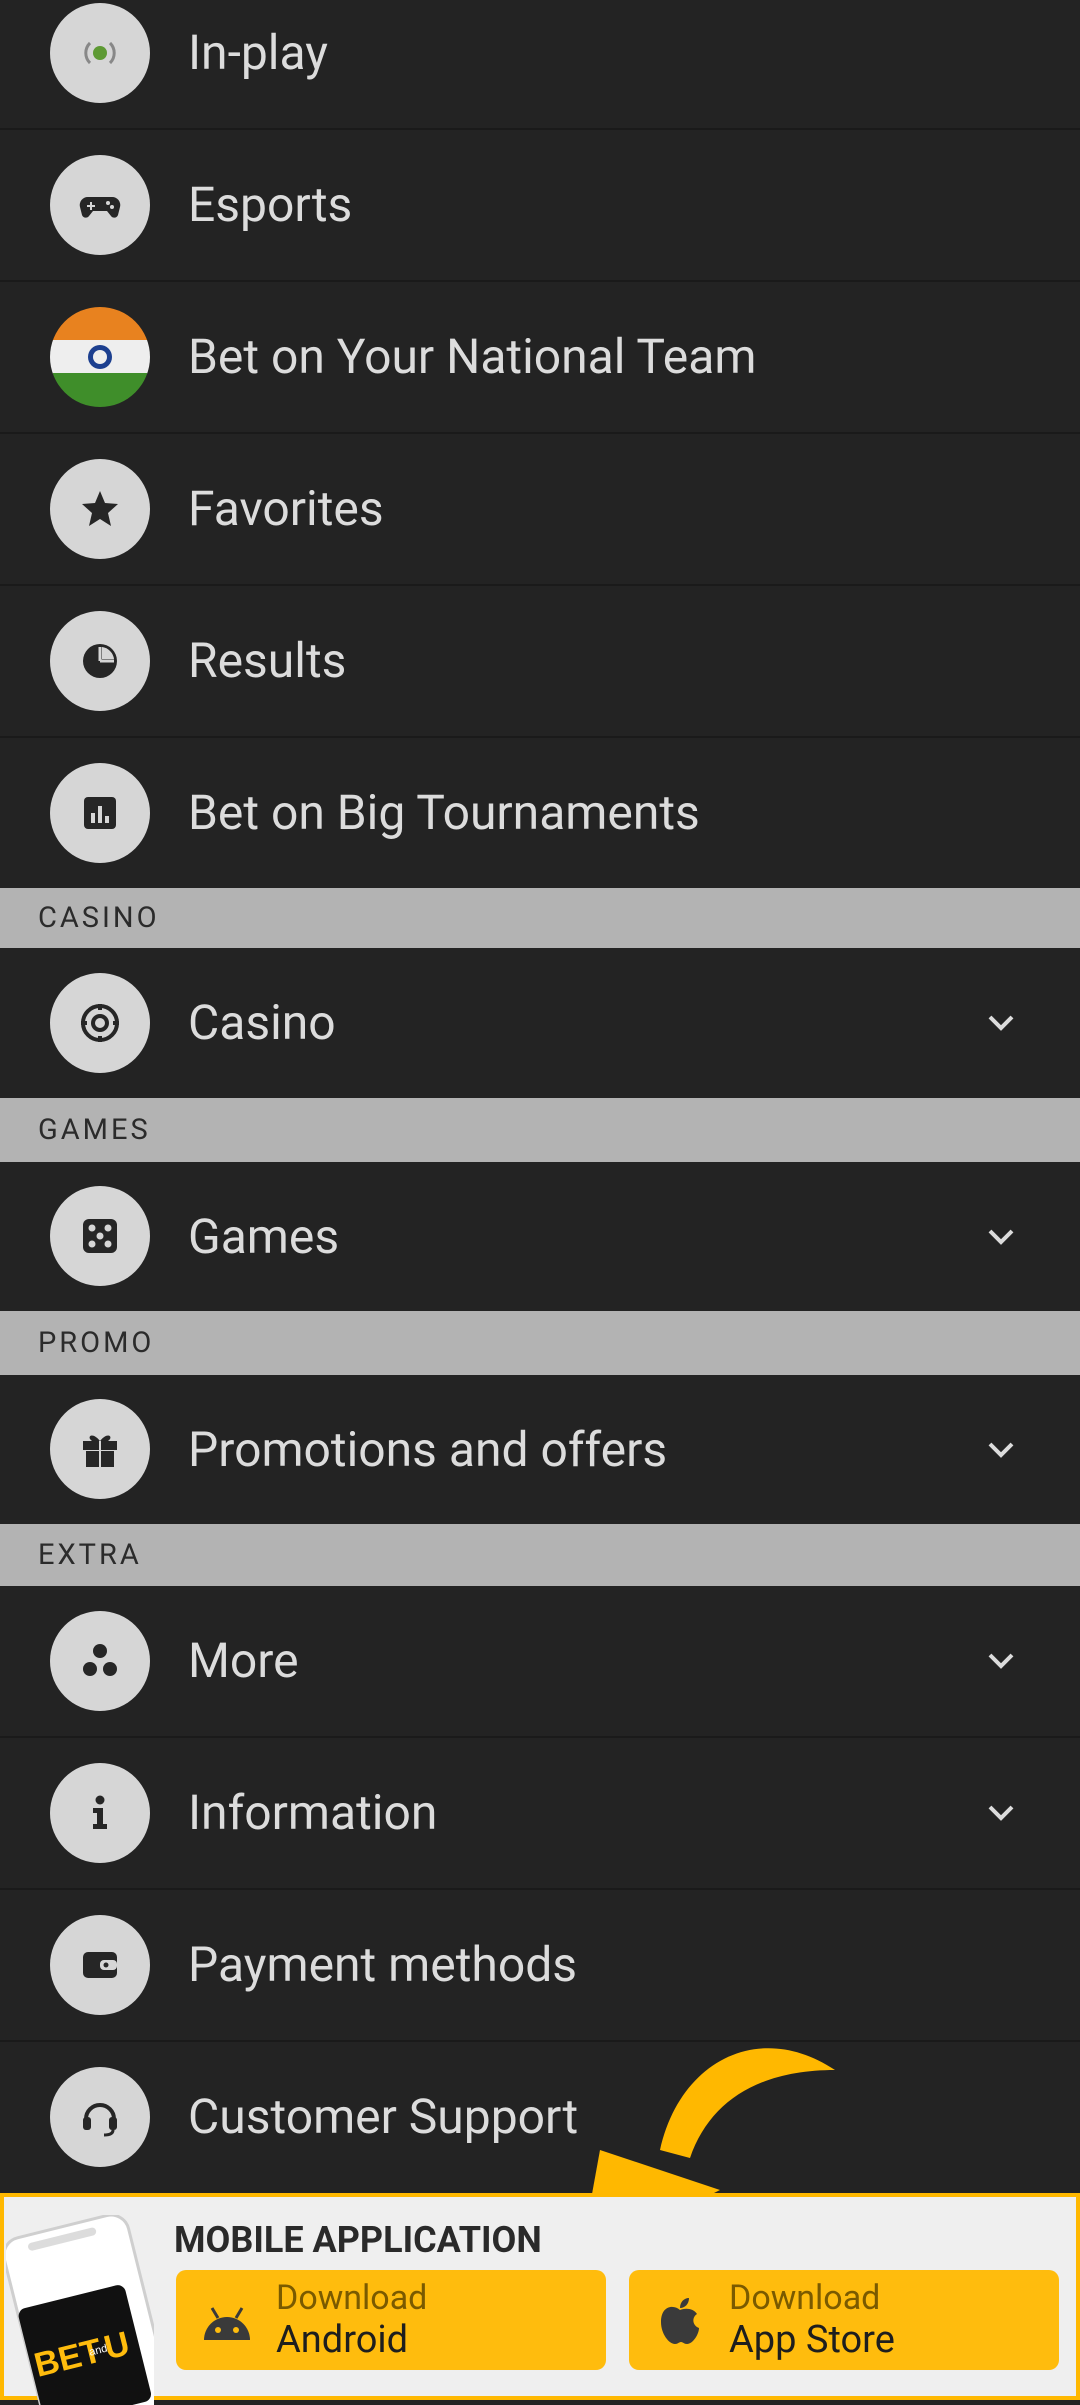  I want to click on download-android-label: Android, so click(342, 2340).